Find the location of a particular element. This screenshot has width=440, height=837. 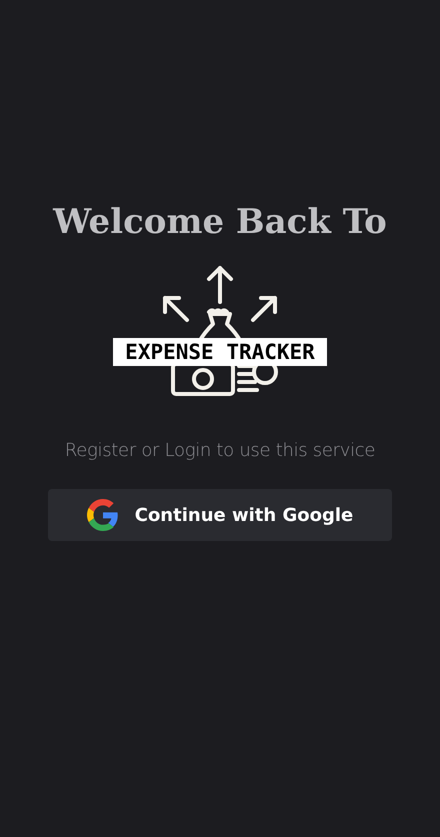

google-sign-in-button: Continue with Google is located at coordinates (220, 515).